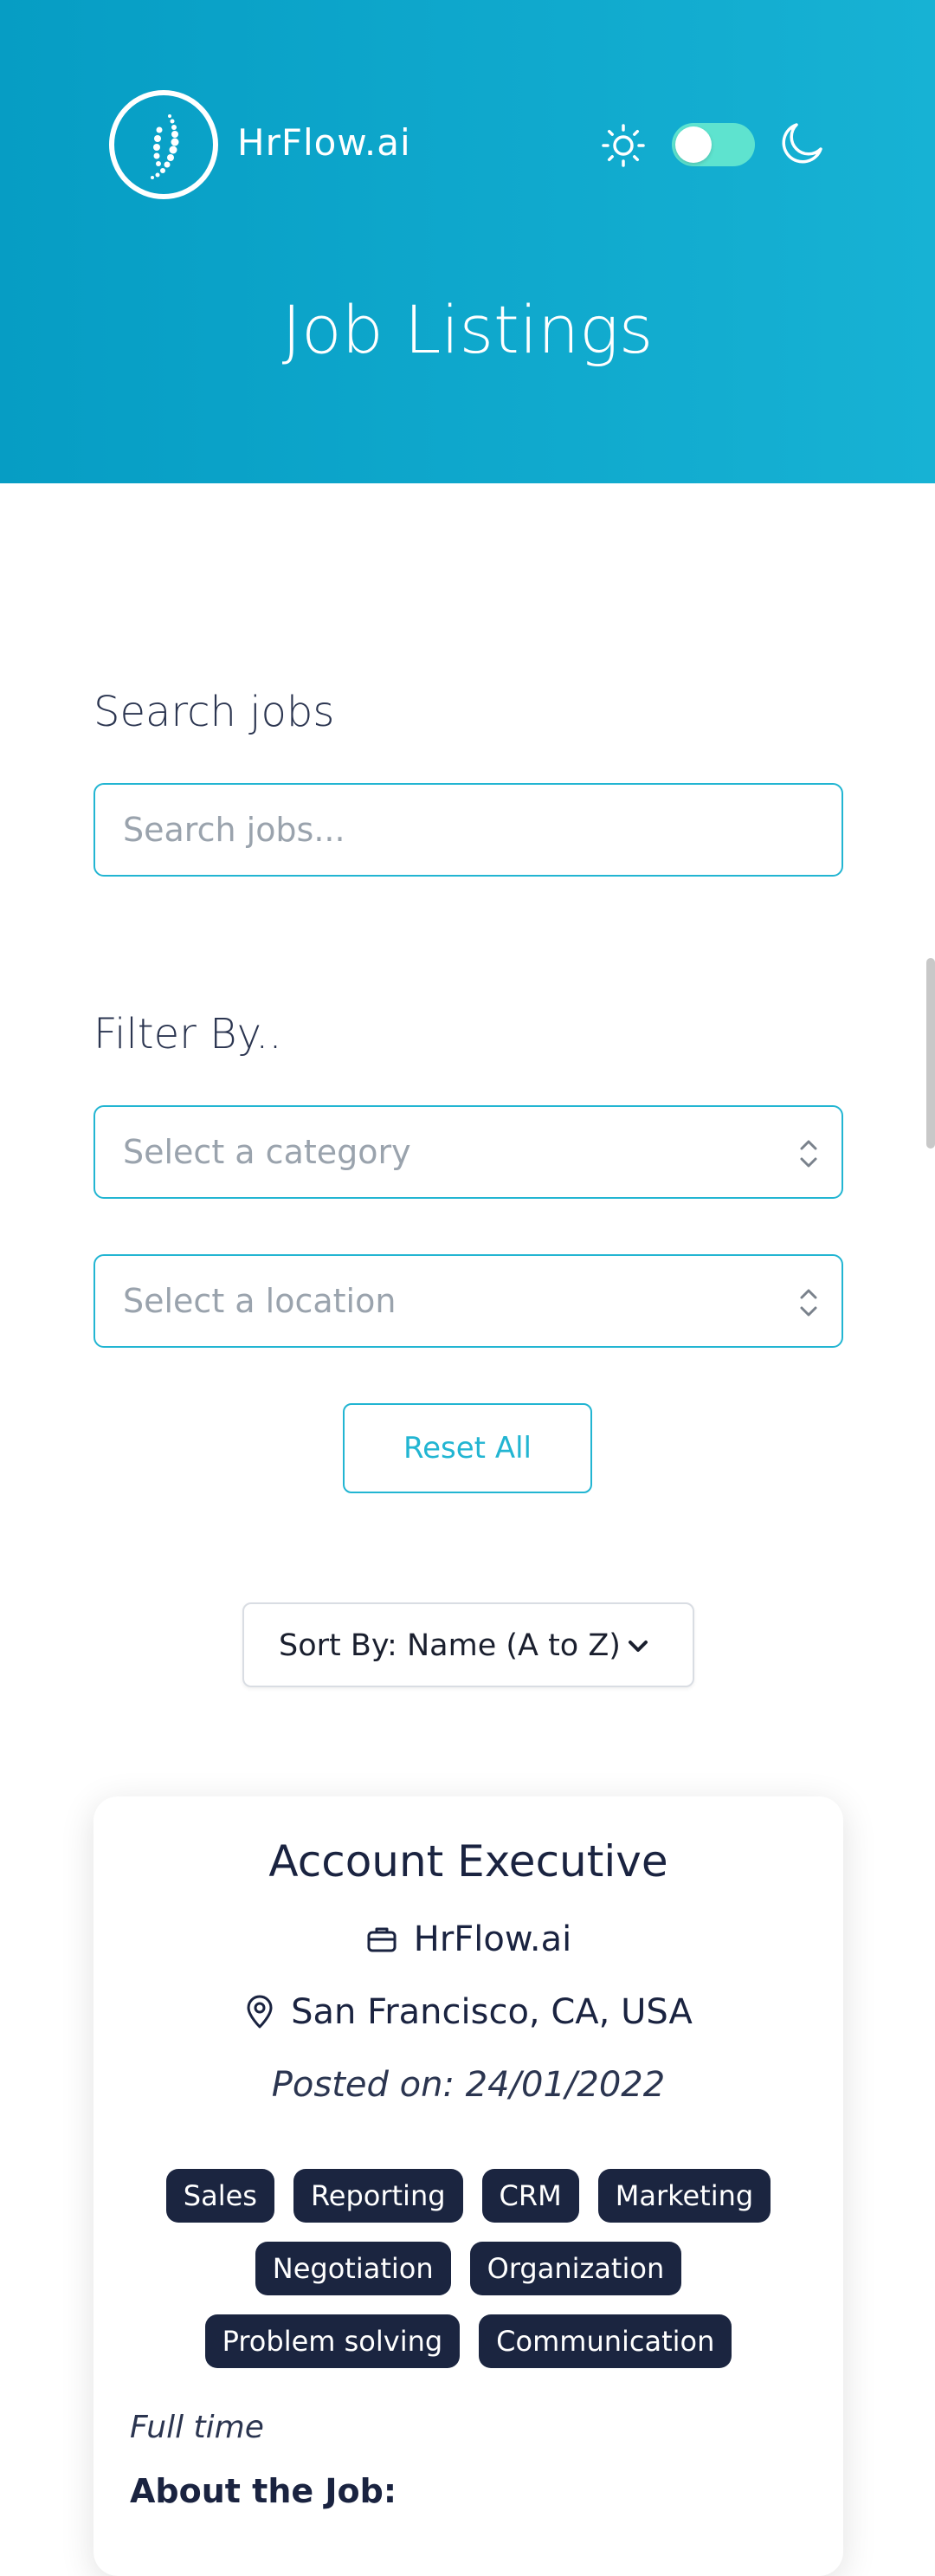  Describe the element at coordinates (197, 2427) in the screenshot. I see `job-type: Full time` at that location.